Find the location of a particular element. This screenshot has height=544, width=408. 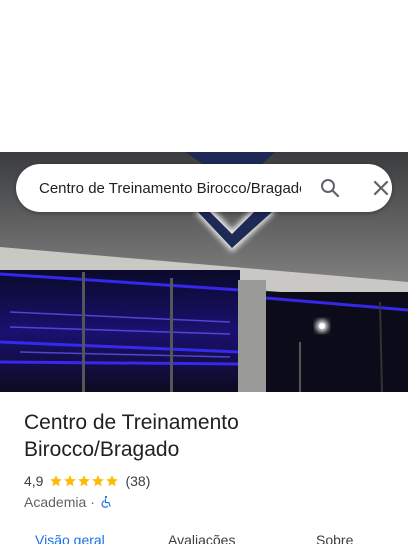

tab-about: Sobre is located at coordinates (334, 538).